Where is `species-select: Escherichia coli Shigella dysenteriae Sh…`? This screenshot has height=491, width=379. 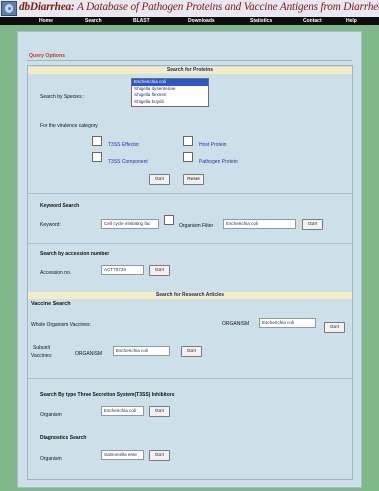 species-select: Escherichia coli Shigella dysenteriae Sh… is located at coordinates (170, 92).